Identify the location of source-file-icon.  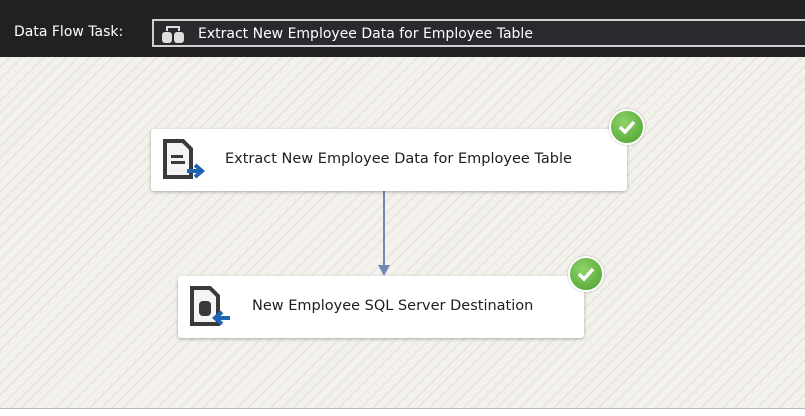
(184, 162).